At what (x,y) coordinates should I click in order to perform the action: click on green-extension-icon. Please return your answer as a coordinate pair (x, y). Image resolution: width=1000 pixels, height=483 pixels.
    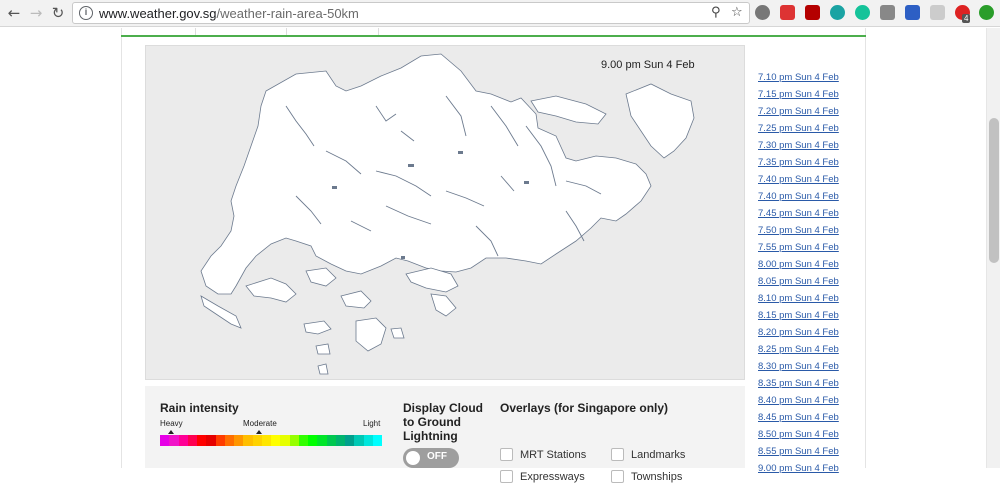
    Looking at the image, I should click on (986, 12).